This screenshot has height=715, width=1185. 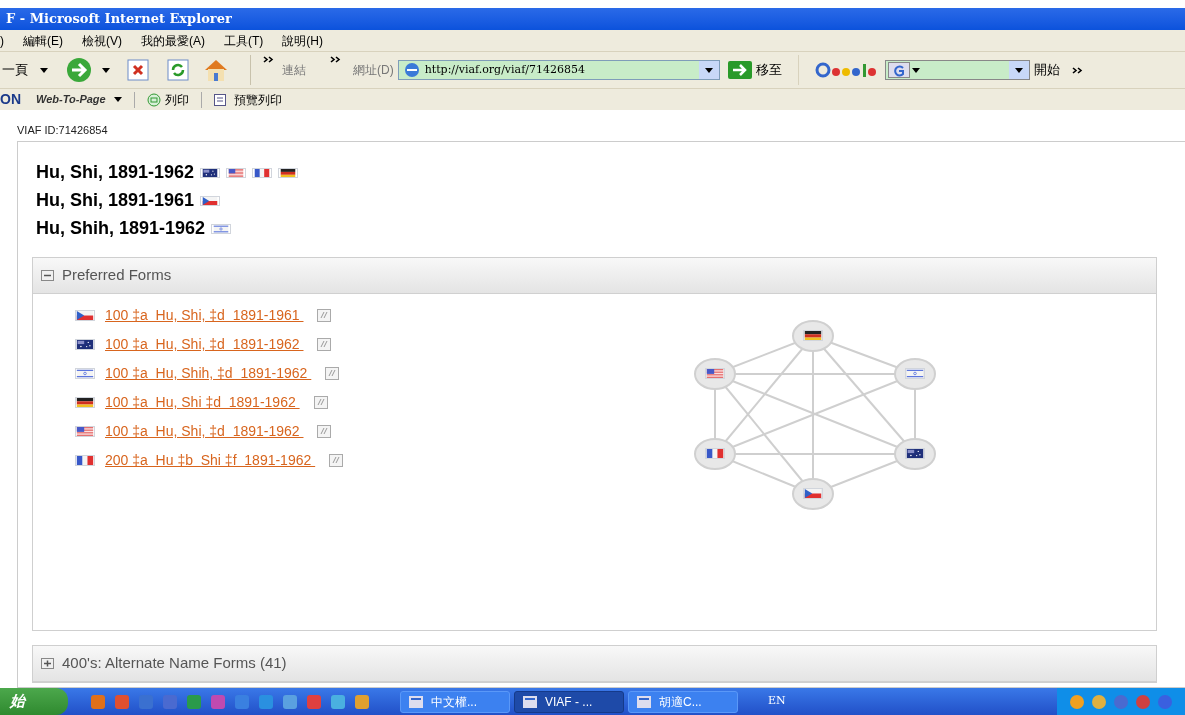 I want to click on search-engine-icon, so click(x=898, y=70).